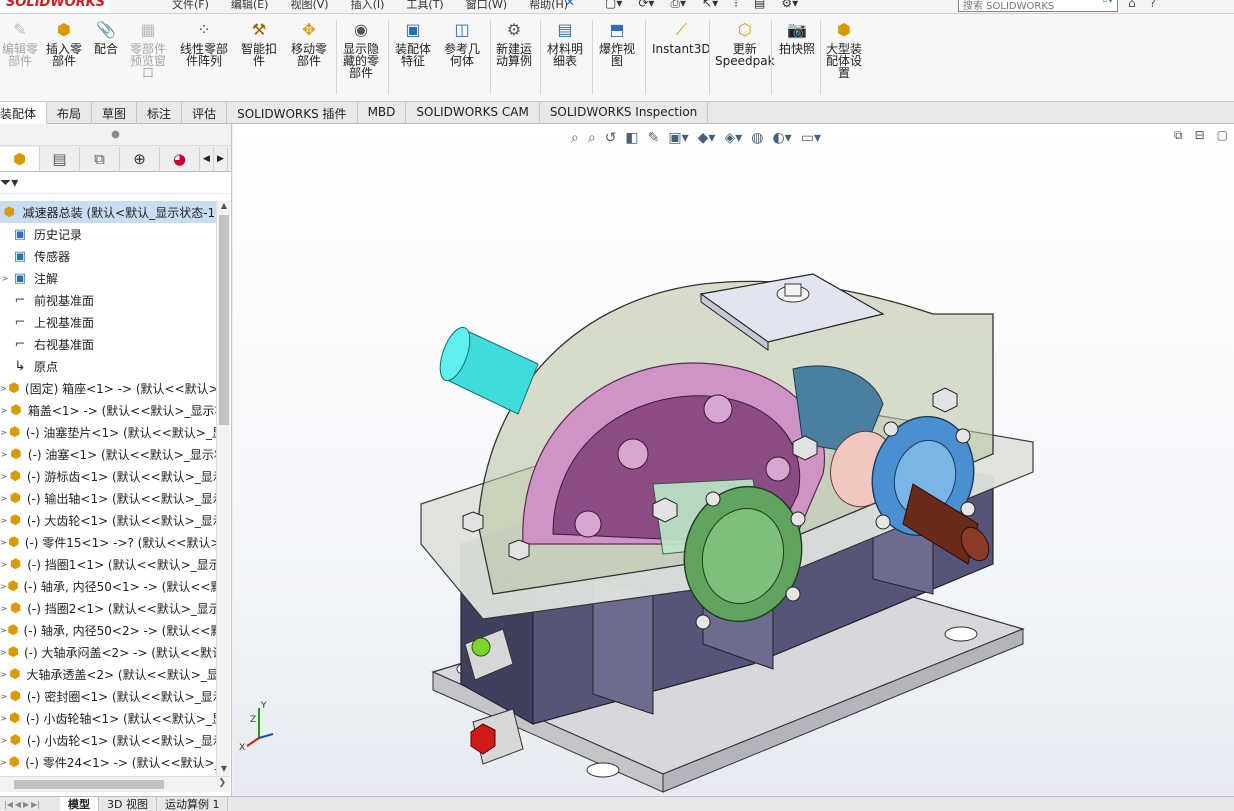 The height and width of the screenshot is (811, 1234). Describe the element at coordinates (223, 488) in the screenshot. I see `tree-vertical-scrollbar: ▲ ▼` at that location.